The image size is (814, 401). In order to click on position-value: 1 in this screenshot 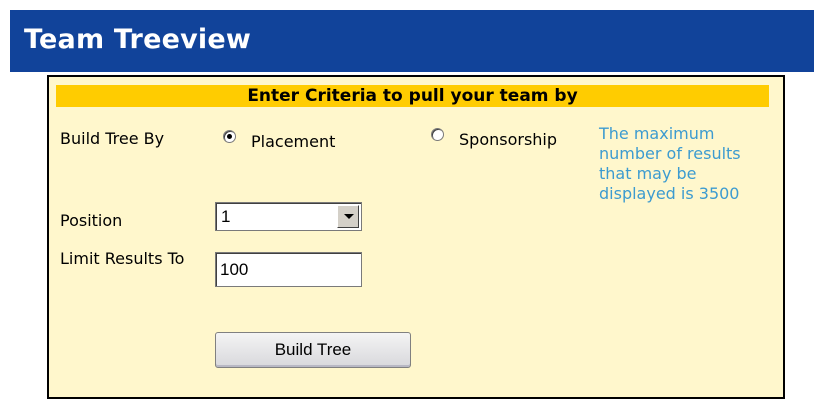, I will do `click(226, 216)`.